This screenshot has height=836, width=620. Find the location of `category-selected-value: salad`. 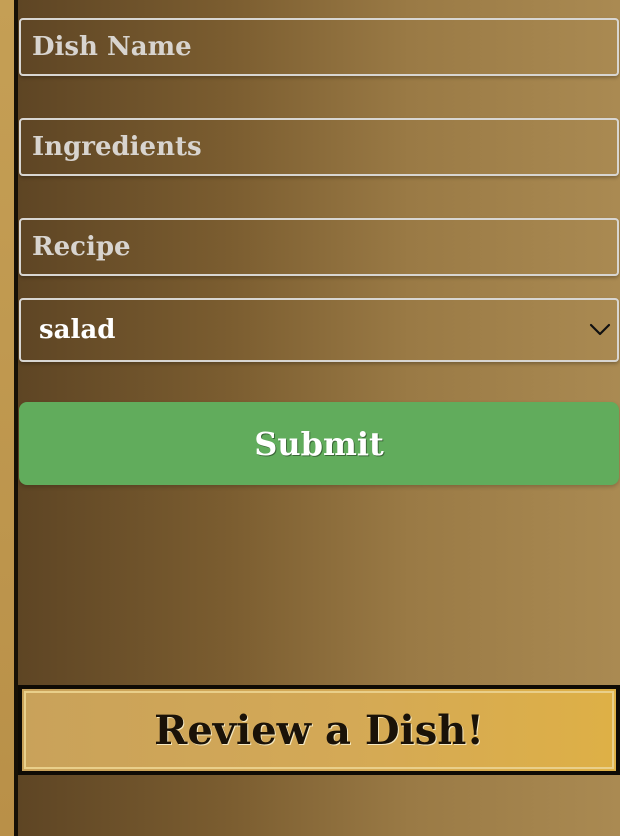

category-selected-value: salad is located at coordinates (77, 330).